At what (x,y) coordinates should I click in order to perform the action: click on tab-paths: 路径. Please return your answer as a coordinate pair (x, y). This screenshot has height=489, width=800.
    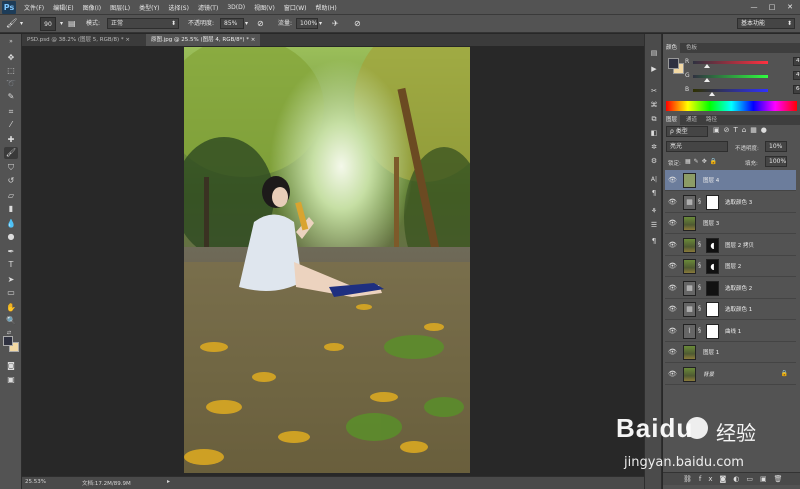
    Looking at the image, I should click on (711, 120).